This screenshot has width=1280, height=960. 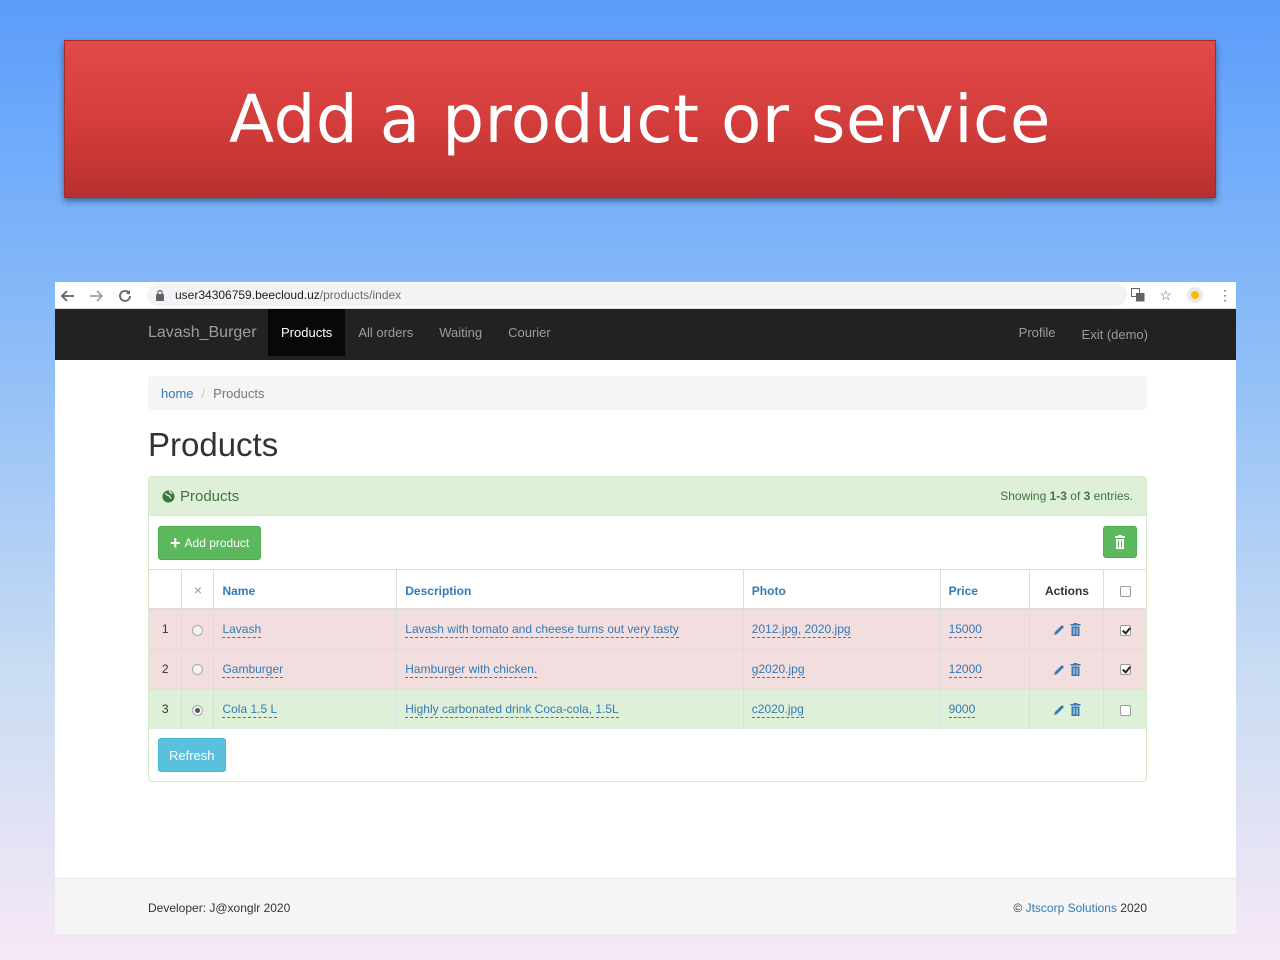 What do you see at coordinates (168, 496) in the screenshot?
I see `globe-icon` at bounding box center [168, 496].